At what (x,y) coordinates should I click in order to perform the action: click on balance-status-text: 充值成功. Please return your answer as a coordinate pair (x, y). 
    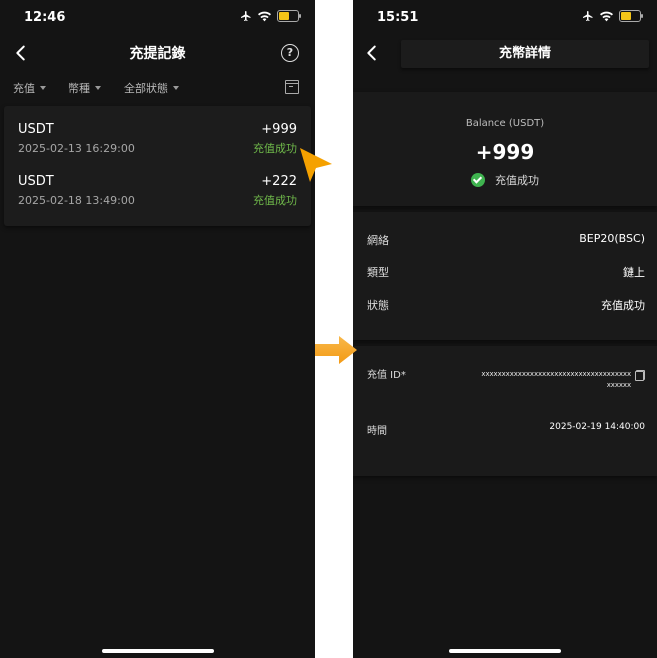
    Looking at the image, I should click on (517, 180).